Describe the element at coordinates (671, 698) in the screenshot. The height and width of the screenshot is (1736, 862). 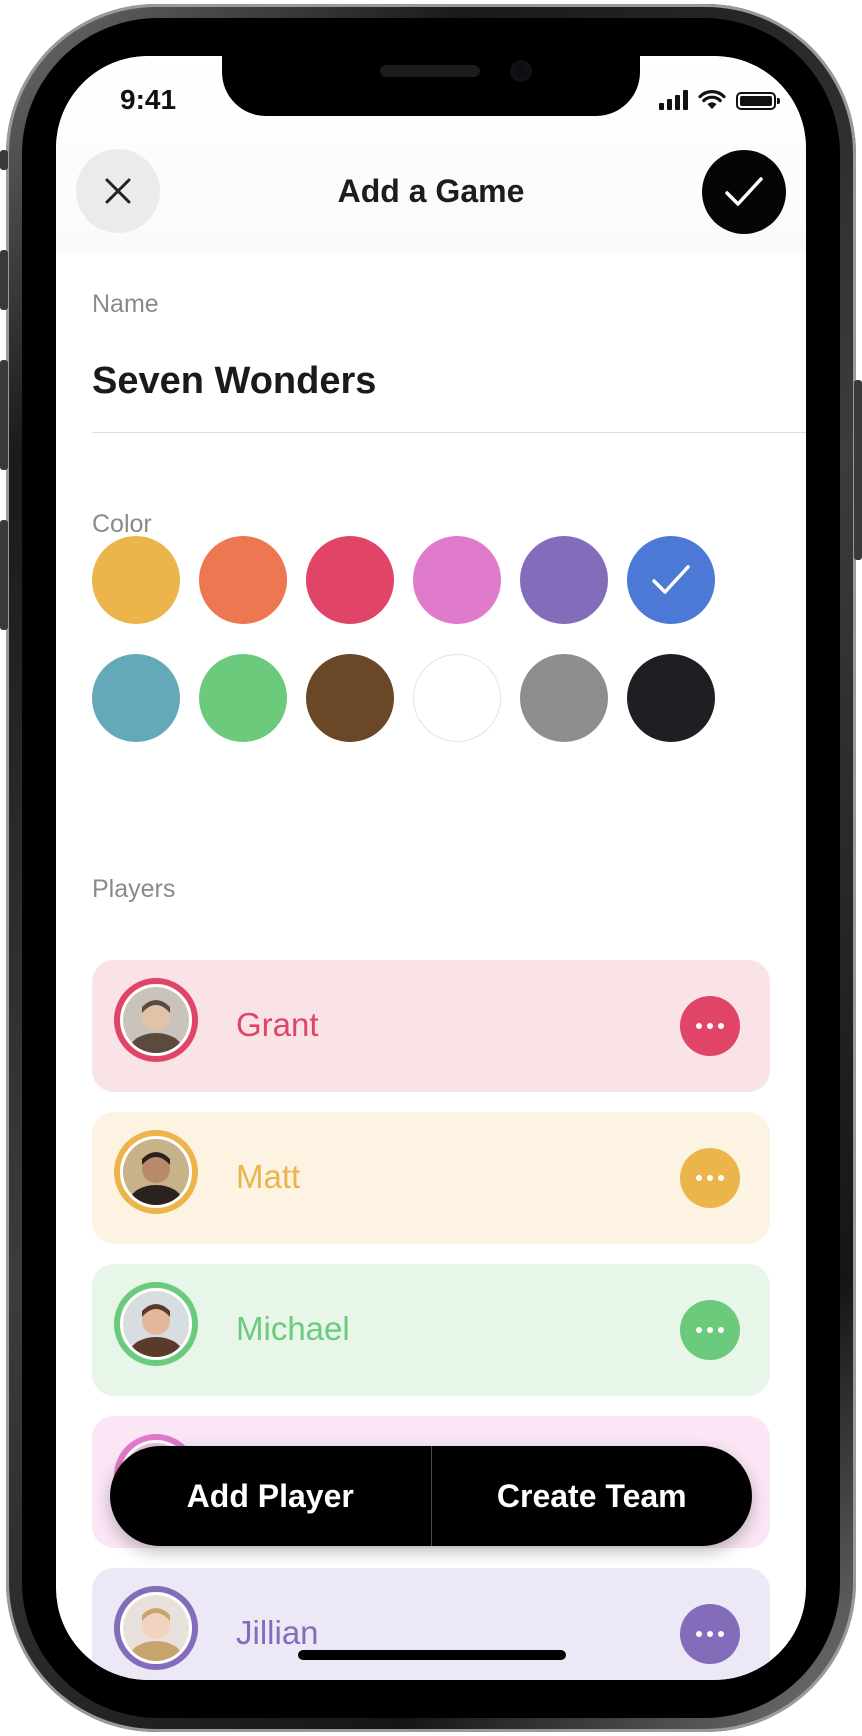
I see `color-swatch-black` at that location.